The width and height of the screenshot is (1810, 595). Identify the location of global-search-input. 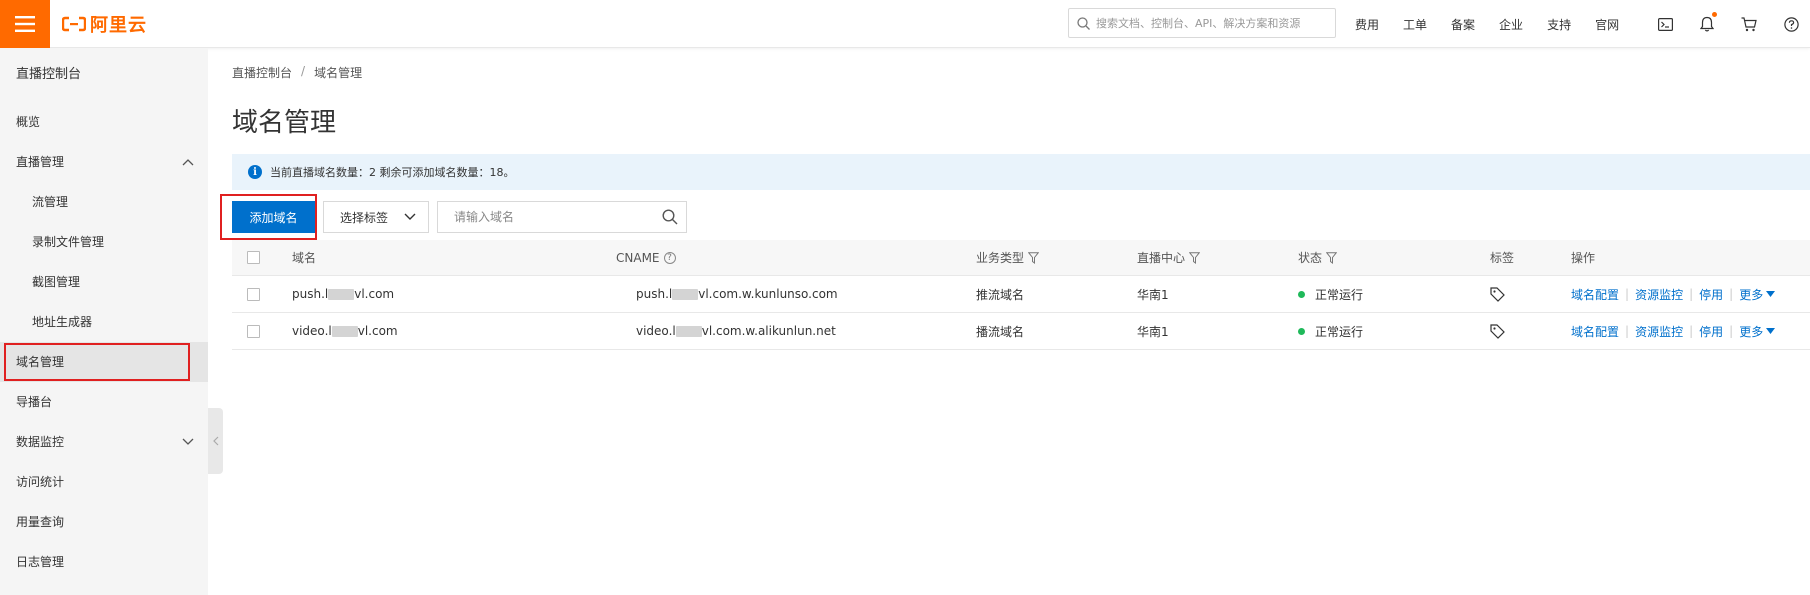
(1214, 23).